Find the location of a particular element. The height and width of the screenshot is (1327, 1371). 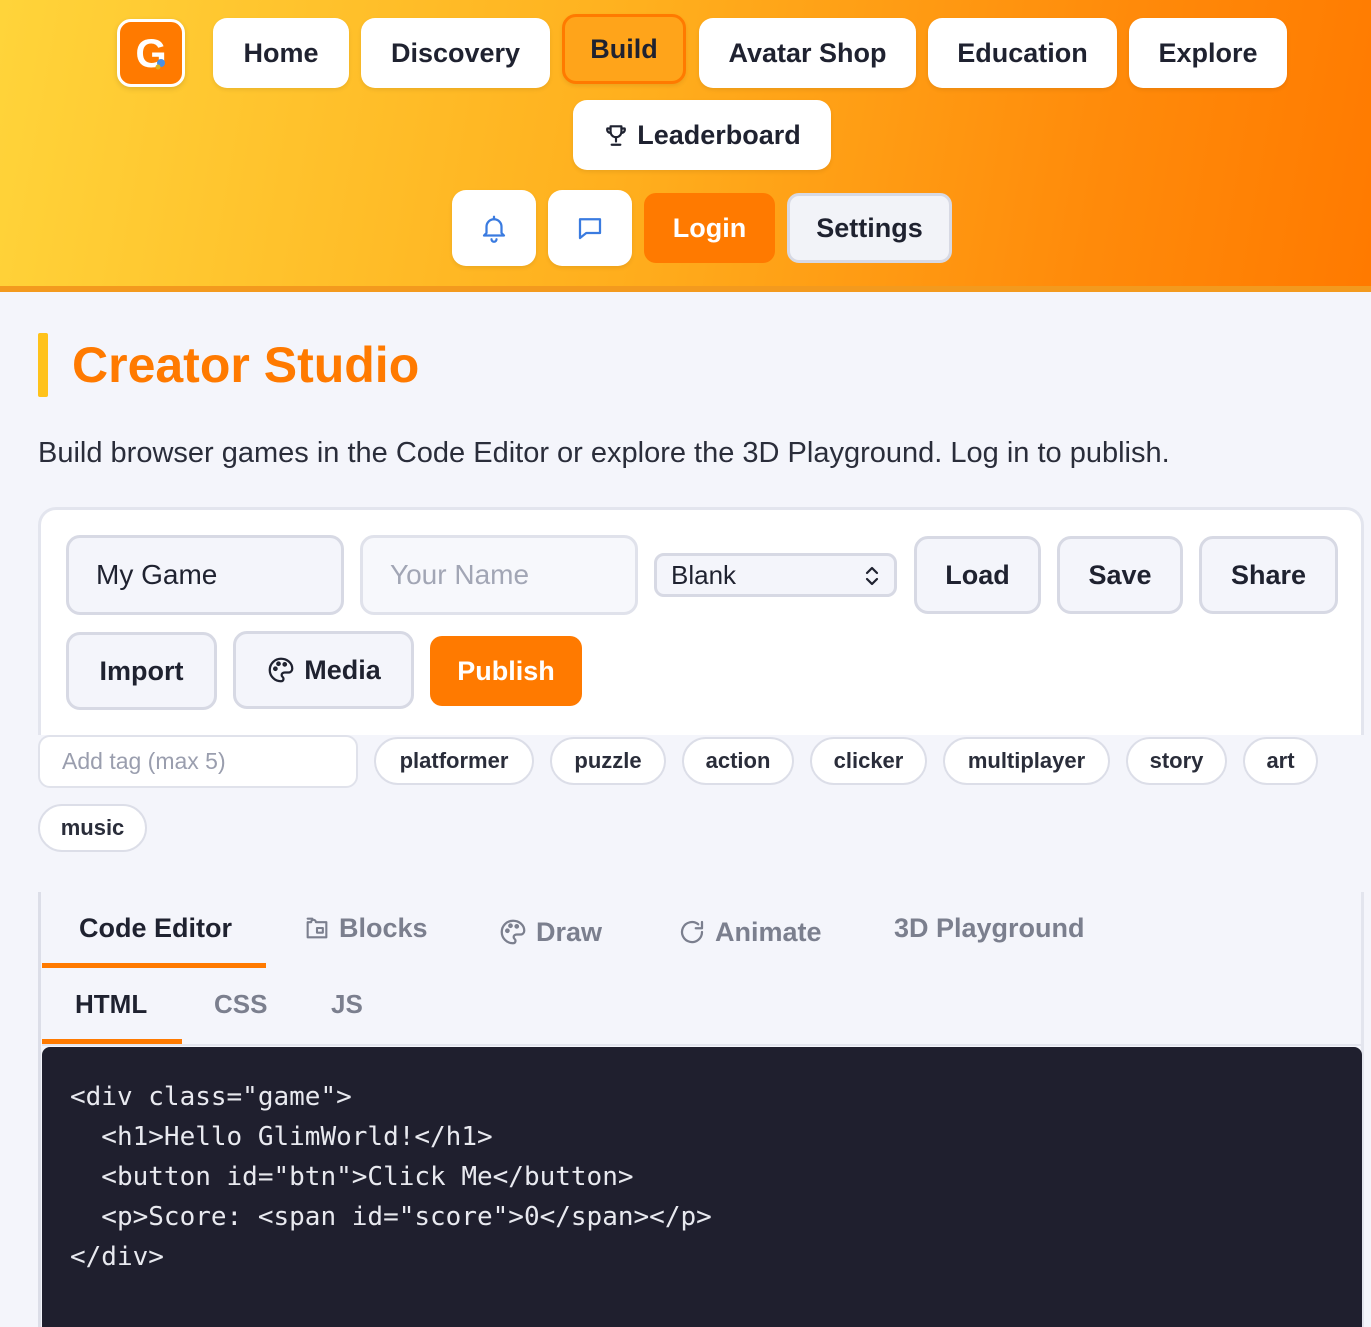

tab-3d-playground: 3D Playground is located at coordinates (989, 928).